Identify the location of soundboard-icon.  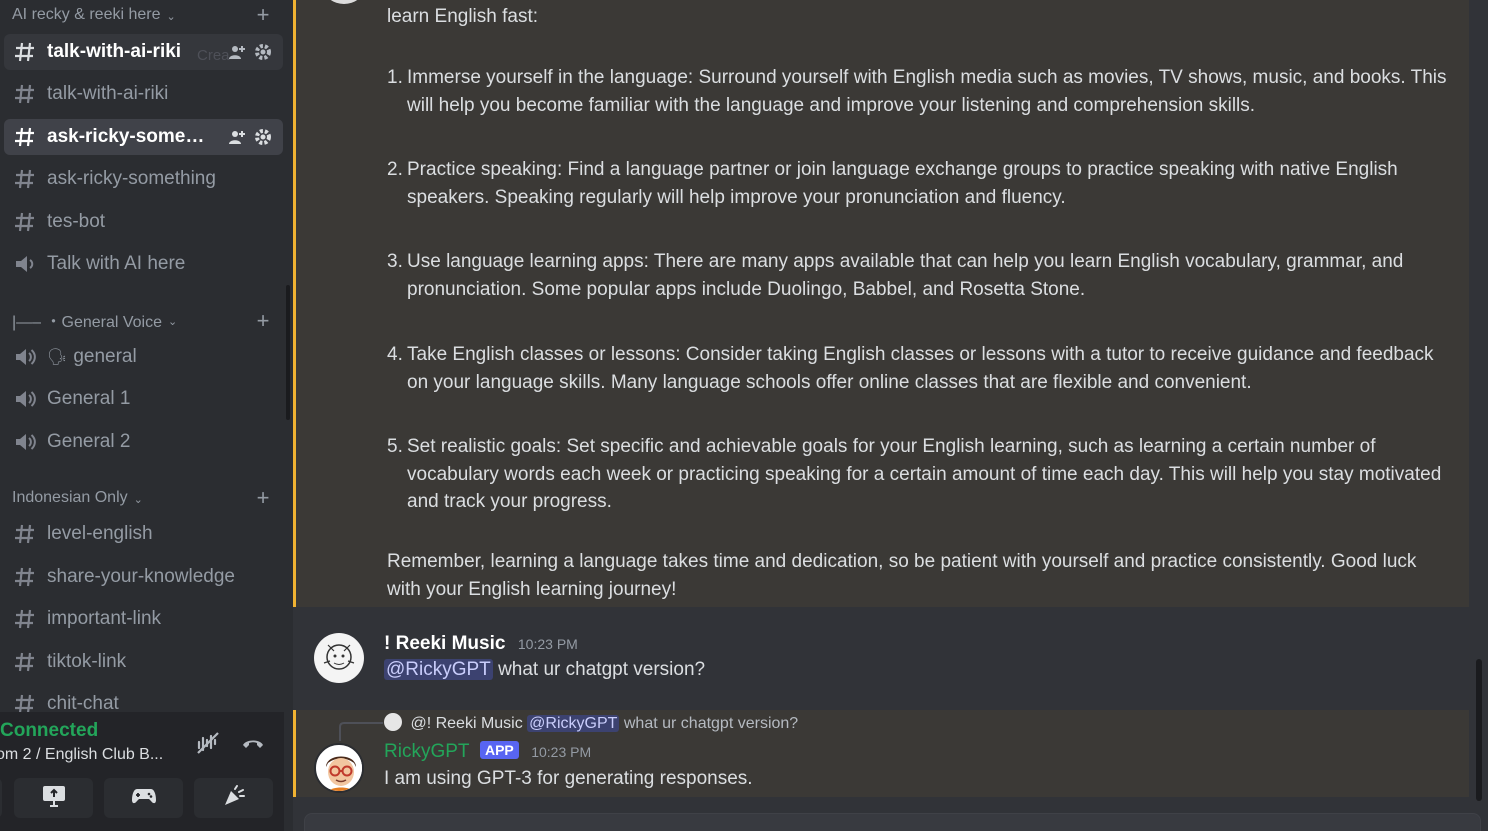
(234, 798).